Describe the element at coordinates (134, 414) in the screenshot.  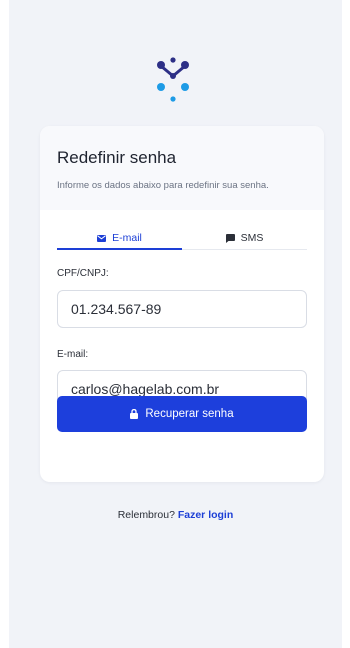
I see `lock-icon` at that location.